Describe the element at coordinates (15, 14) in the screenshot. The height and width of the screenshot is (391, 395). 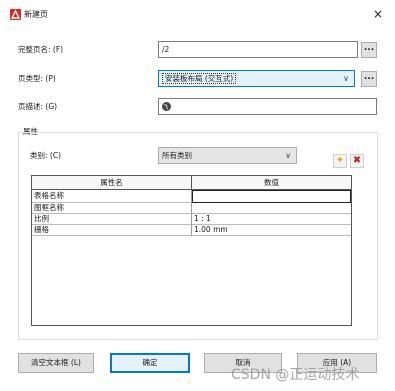
I see `app-icon` at that location.